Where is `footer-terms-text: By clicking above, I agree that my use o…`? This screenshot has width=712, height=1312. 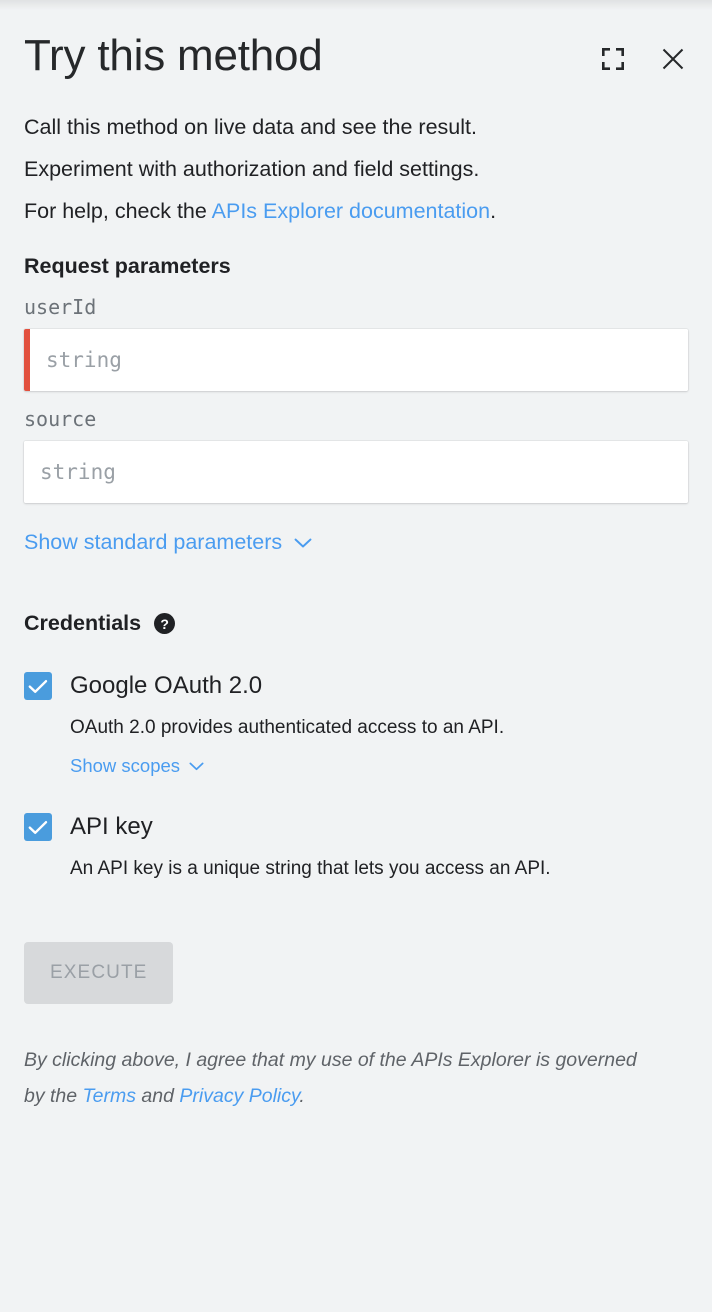 footer-terms-text: By clicking above, I agree that my use o… is located at coordinates (339, 1078).